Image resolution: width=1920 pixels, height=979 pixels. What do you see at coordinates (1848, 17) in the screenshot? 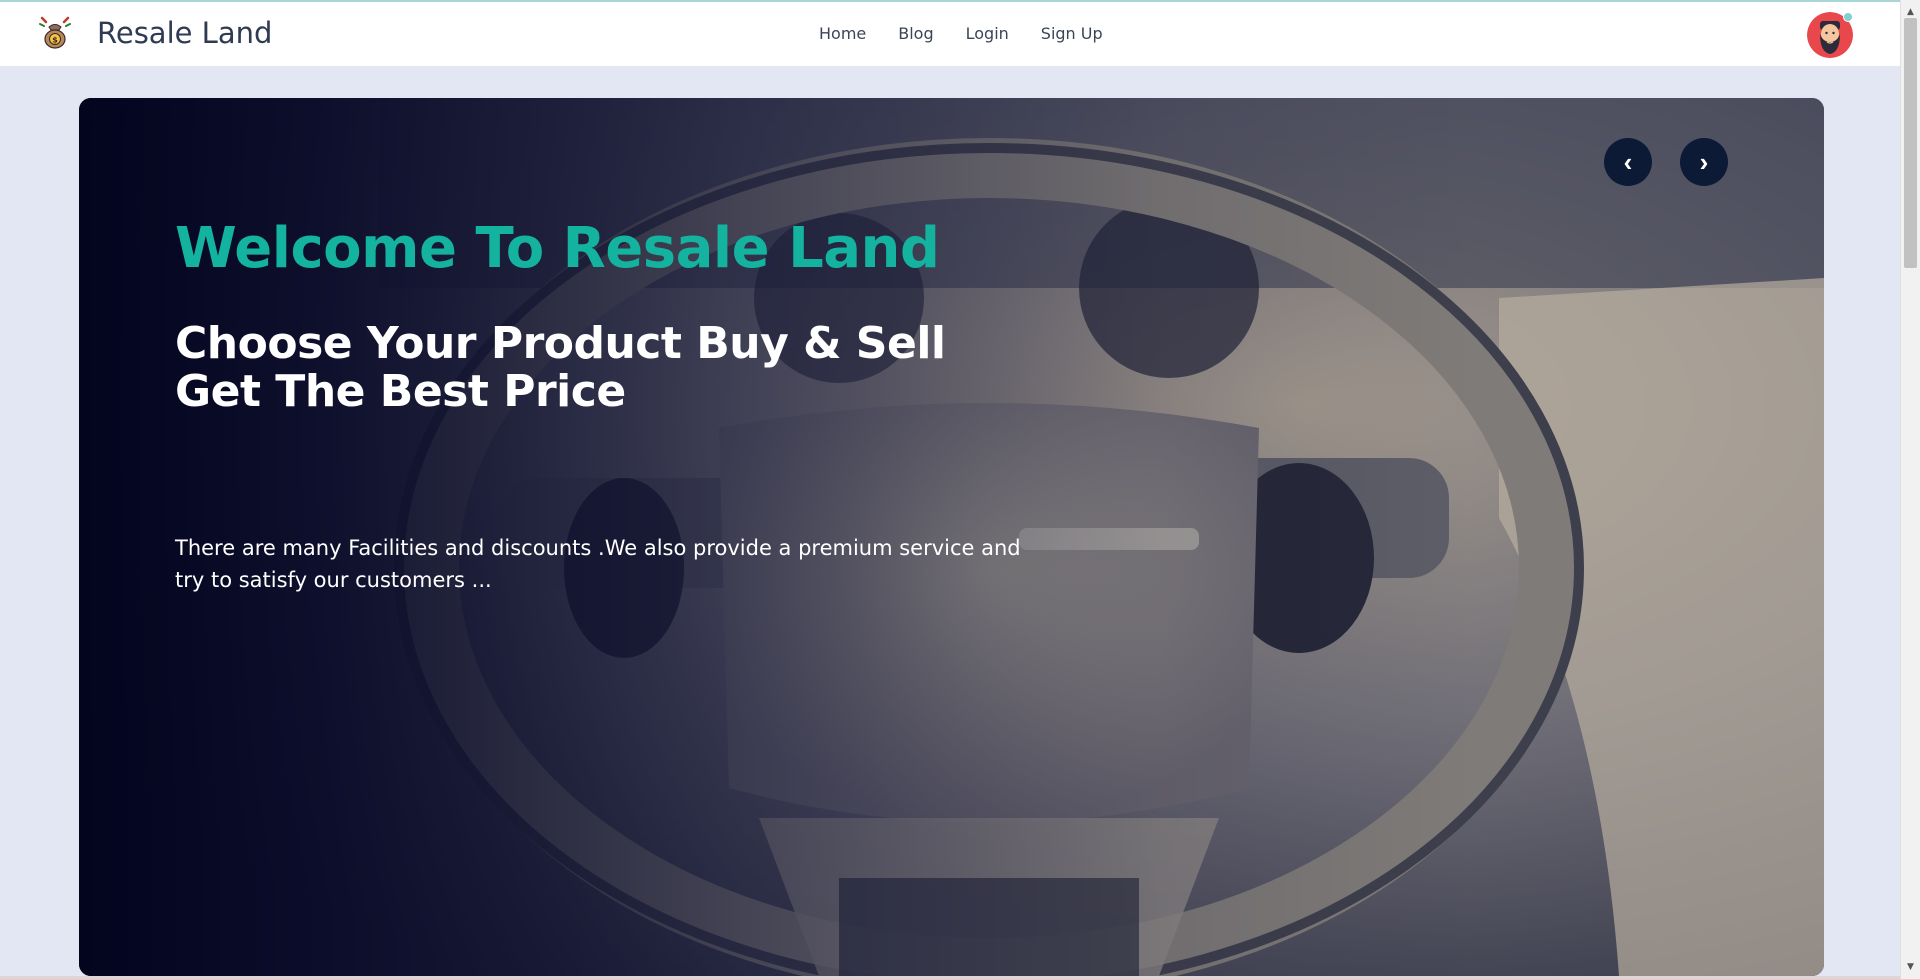
I see `online-status-dot` at bounding box center [1848, 17].